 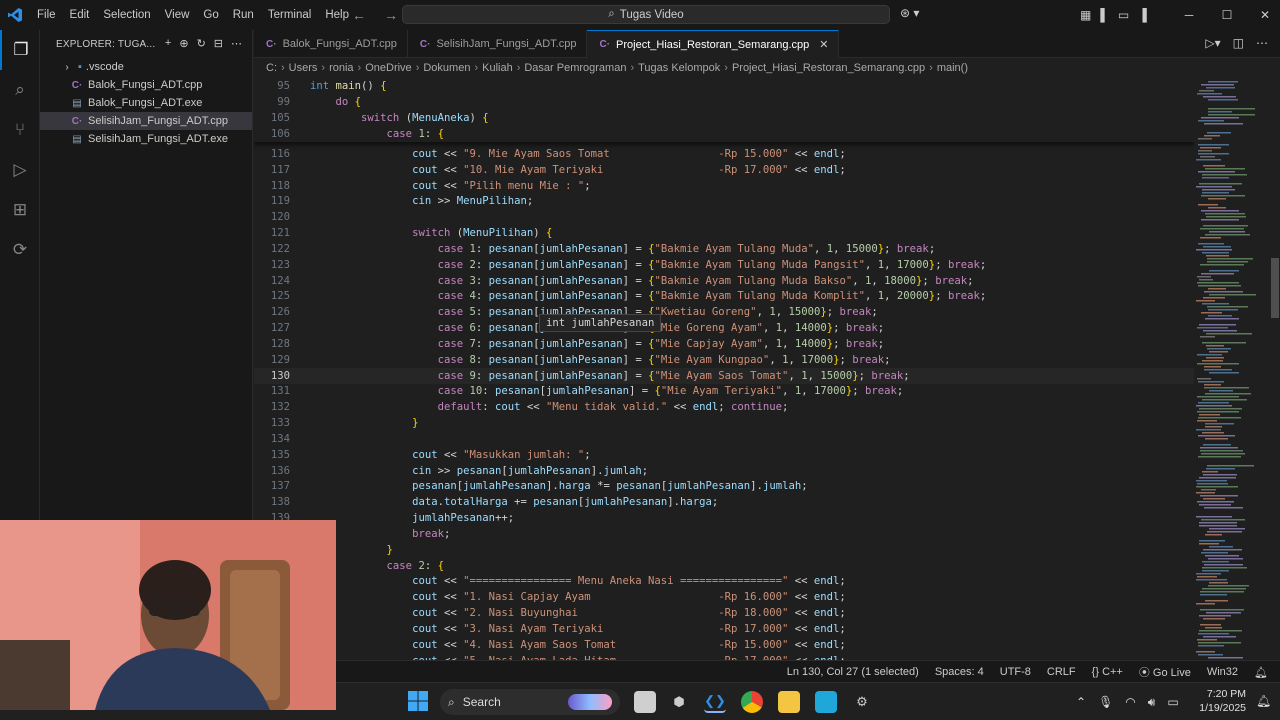 What do you see at coordinates (679, 68) in the screenshot?
I see `breadcrumb-item: Tugas Kelompok` at bounding box center [679, 68].